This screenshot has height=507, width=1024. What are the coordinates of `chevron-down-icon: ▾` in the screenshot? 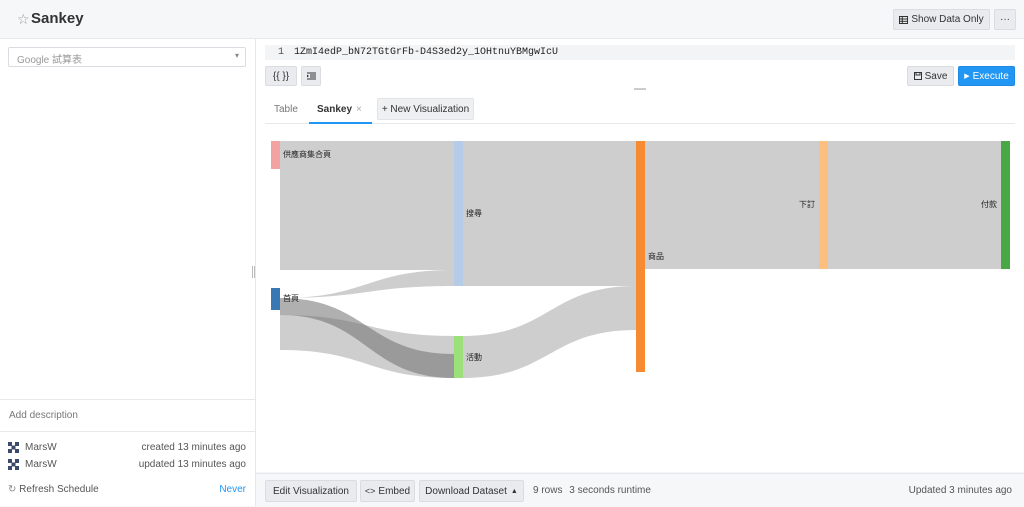 It's located at (236, 55).